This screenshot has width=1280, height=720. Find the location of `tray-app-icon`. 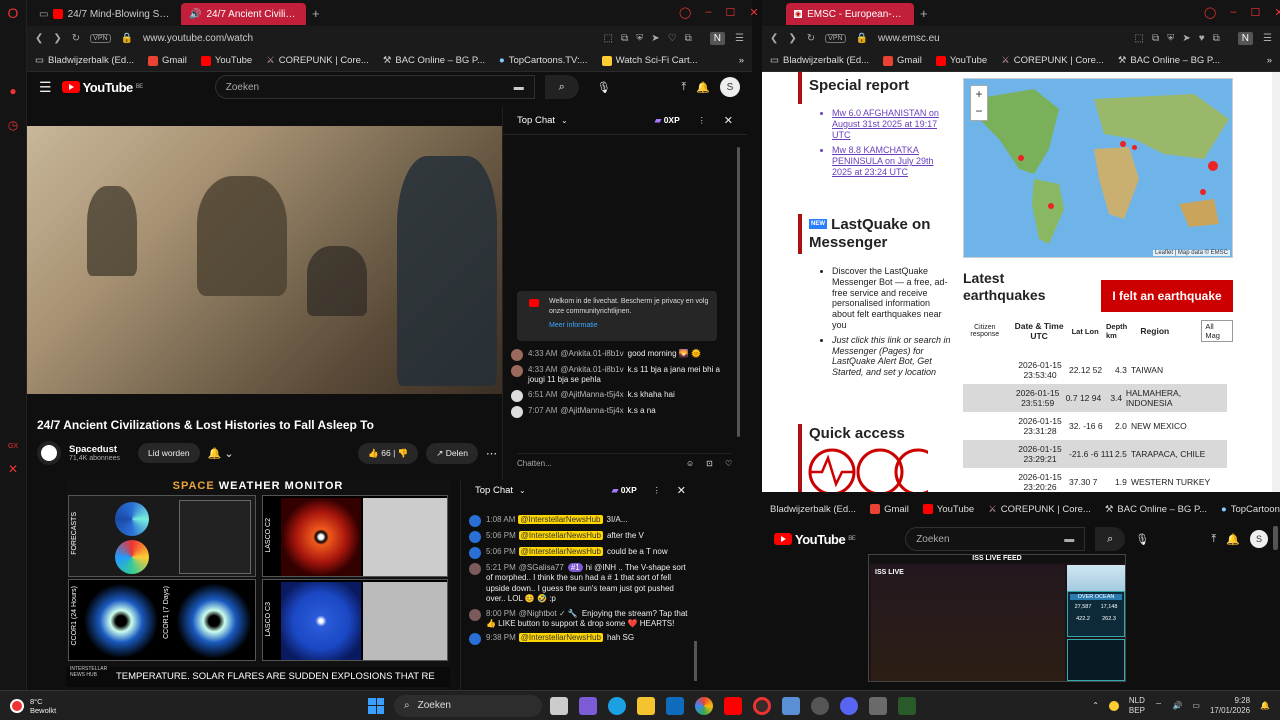

tray-app-icon is located at coordinates (1113, 705).